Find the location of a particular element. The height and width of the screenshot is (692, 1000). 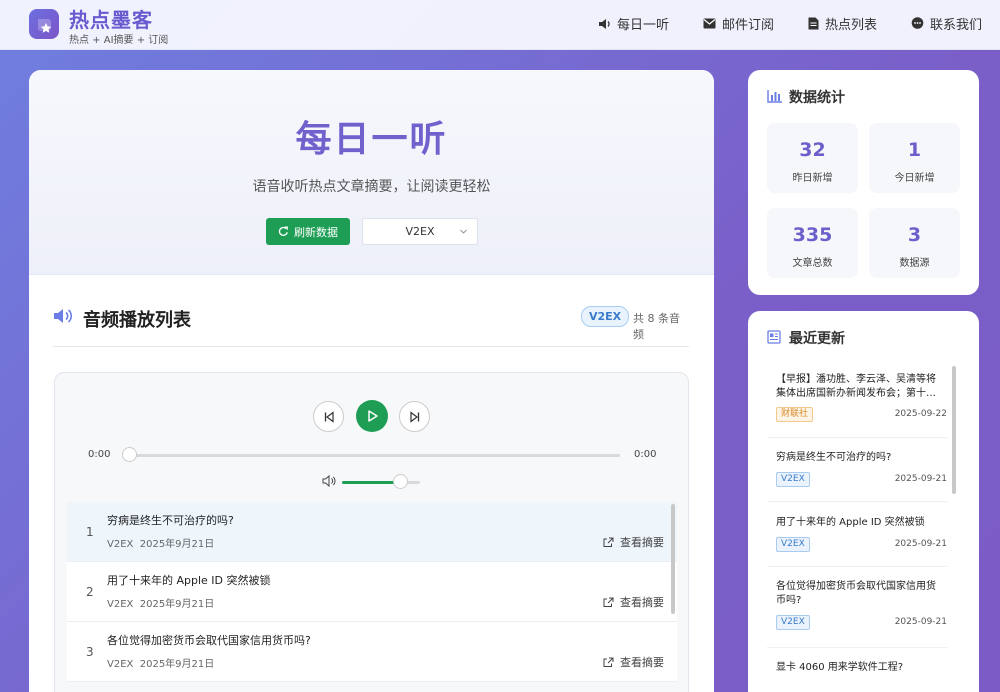

stat-value: 1 is located at coordinates (914, 150).